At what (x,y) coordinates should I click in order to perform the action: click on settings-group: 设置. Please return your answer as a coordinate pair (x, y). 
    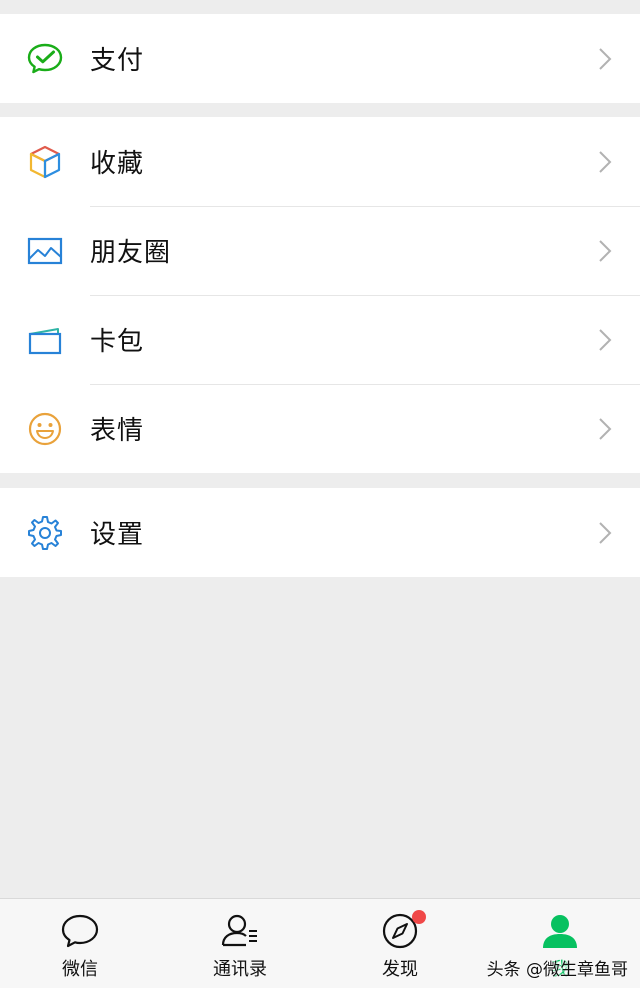
    Looking at the image, I should click on (320, 532).